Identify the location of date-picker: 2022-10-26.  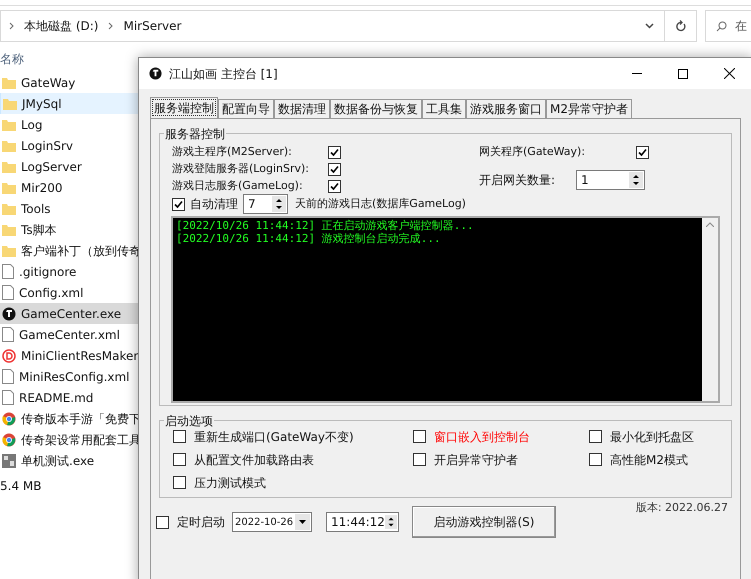
(272, 522).